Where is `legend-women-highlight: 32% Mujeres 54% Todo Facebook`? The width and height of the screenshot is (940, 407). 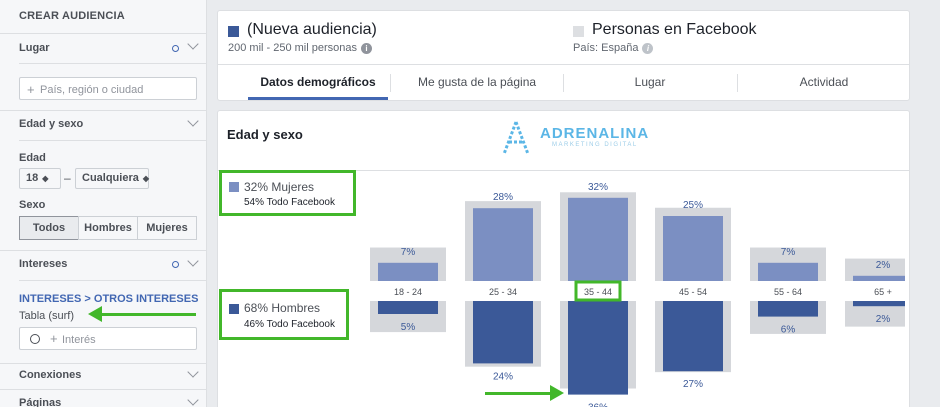 legend-women-highlight: 32% Mujeres 54% Todo Facebook is located at coordinates (287, 193).